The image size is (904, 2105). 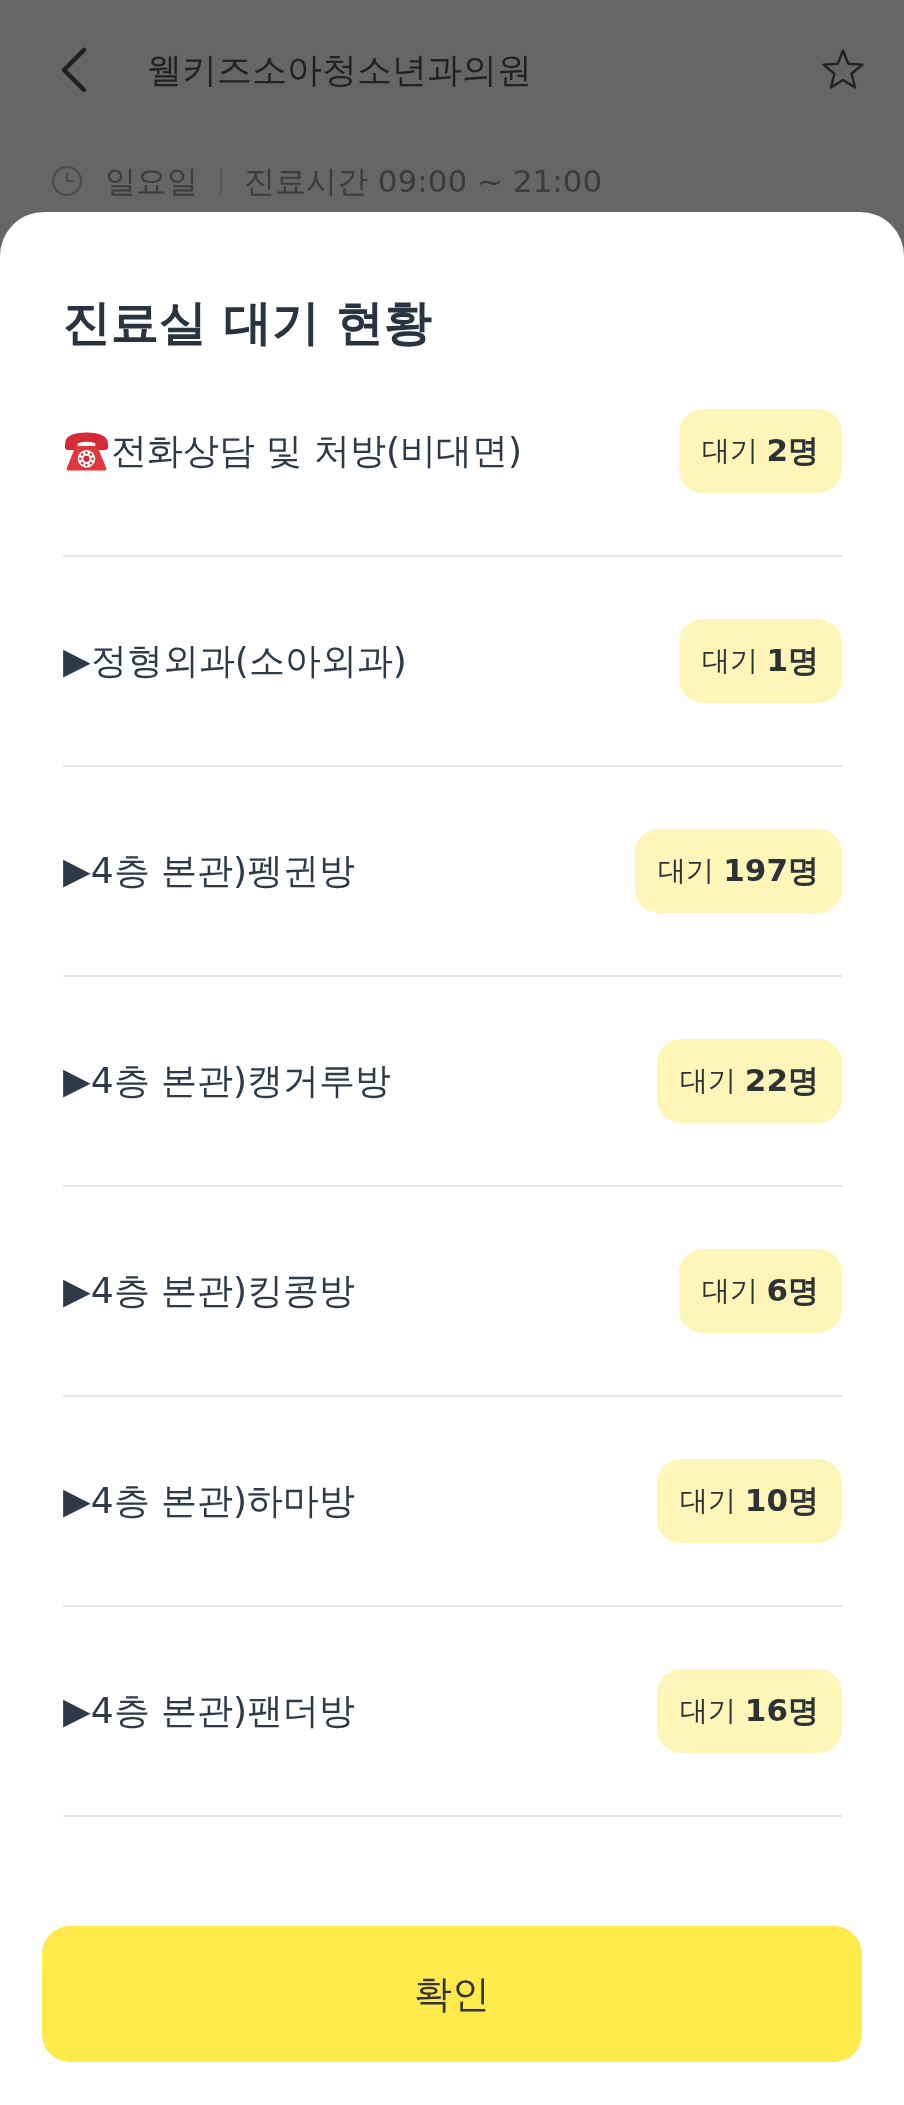 What do you see at coordinates (209, 870) in the screenshot?
I see `room-name: ▶4층 본관)펭귄방` at bounding box center [209, 870].